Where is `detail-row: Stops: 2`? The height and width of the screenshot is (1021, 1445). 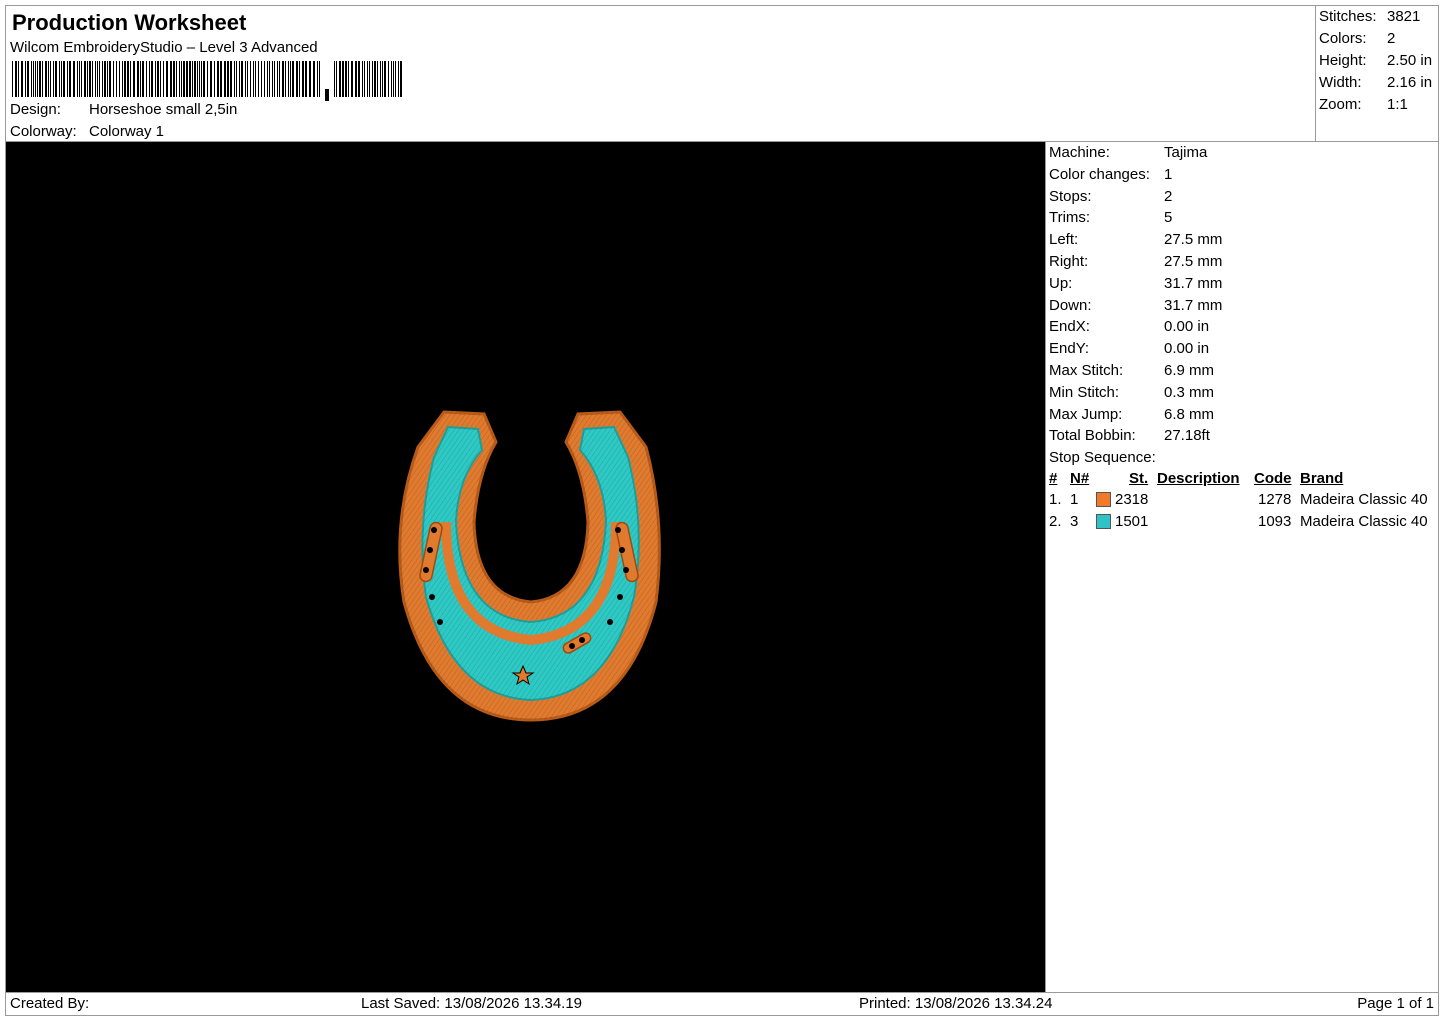 detail-row: Stops: 2 is located at coordinates (1110, 196).